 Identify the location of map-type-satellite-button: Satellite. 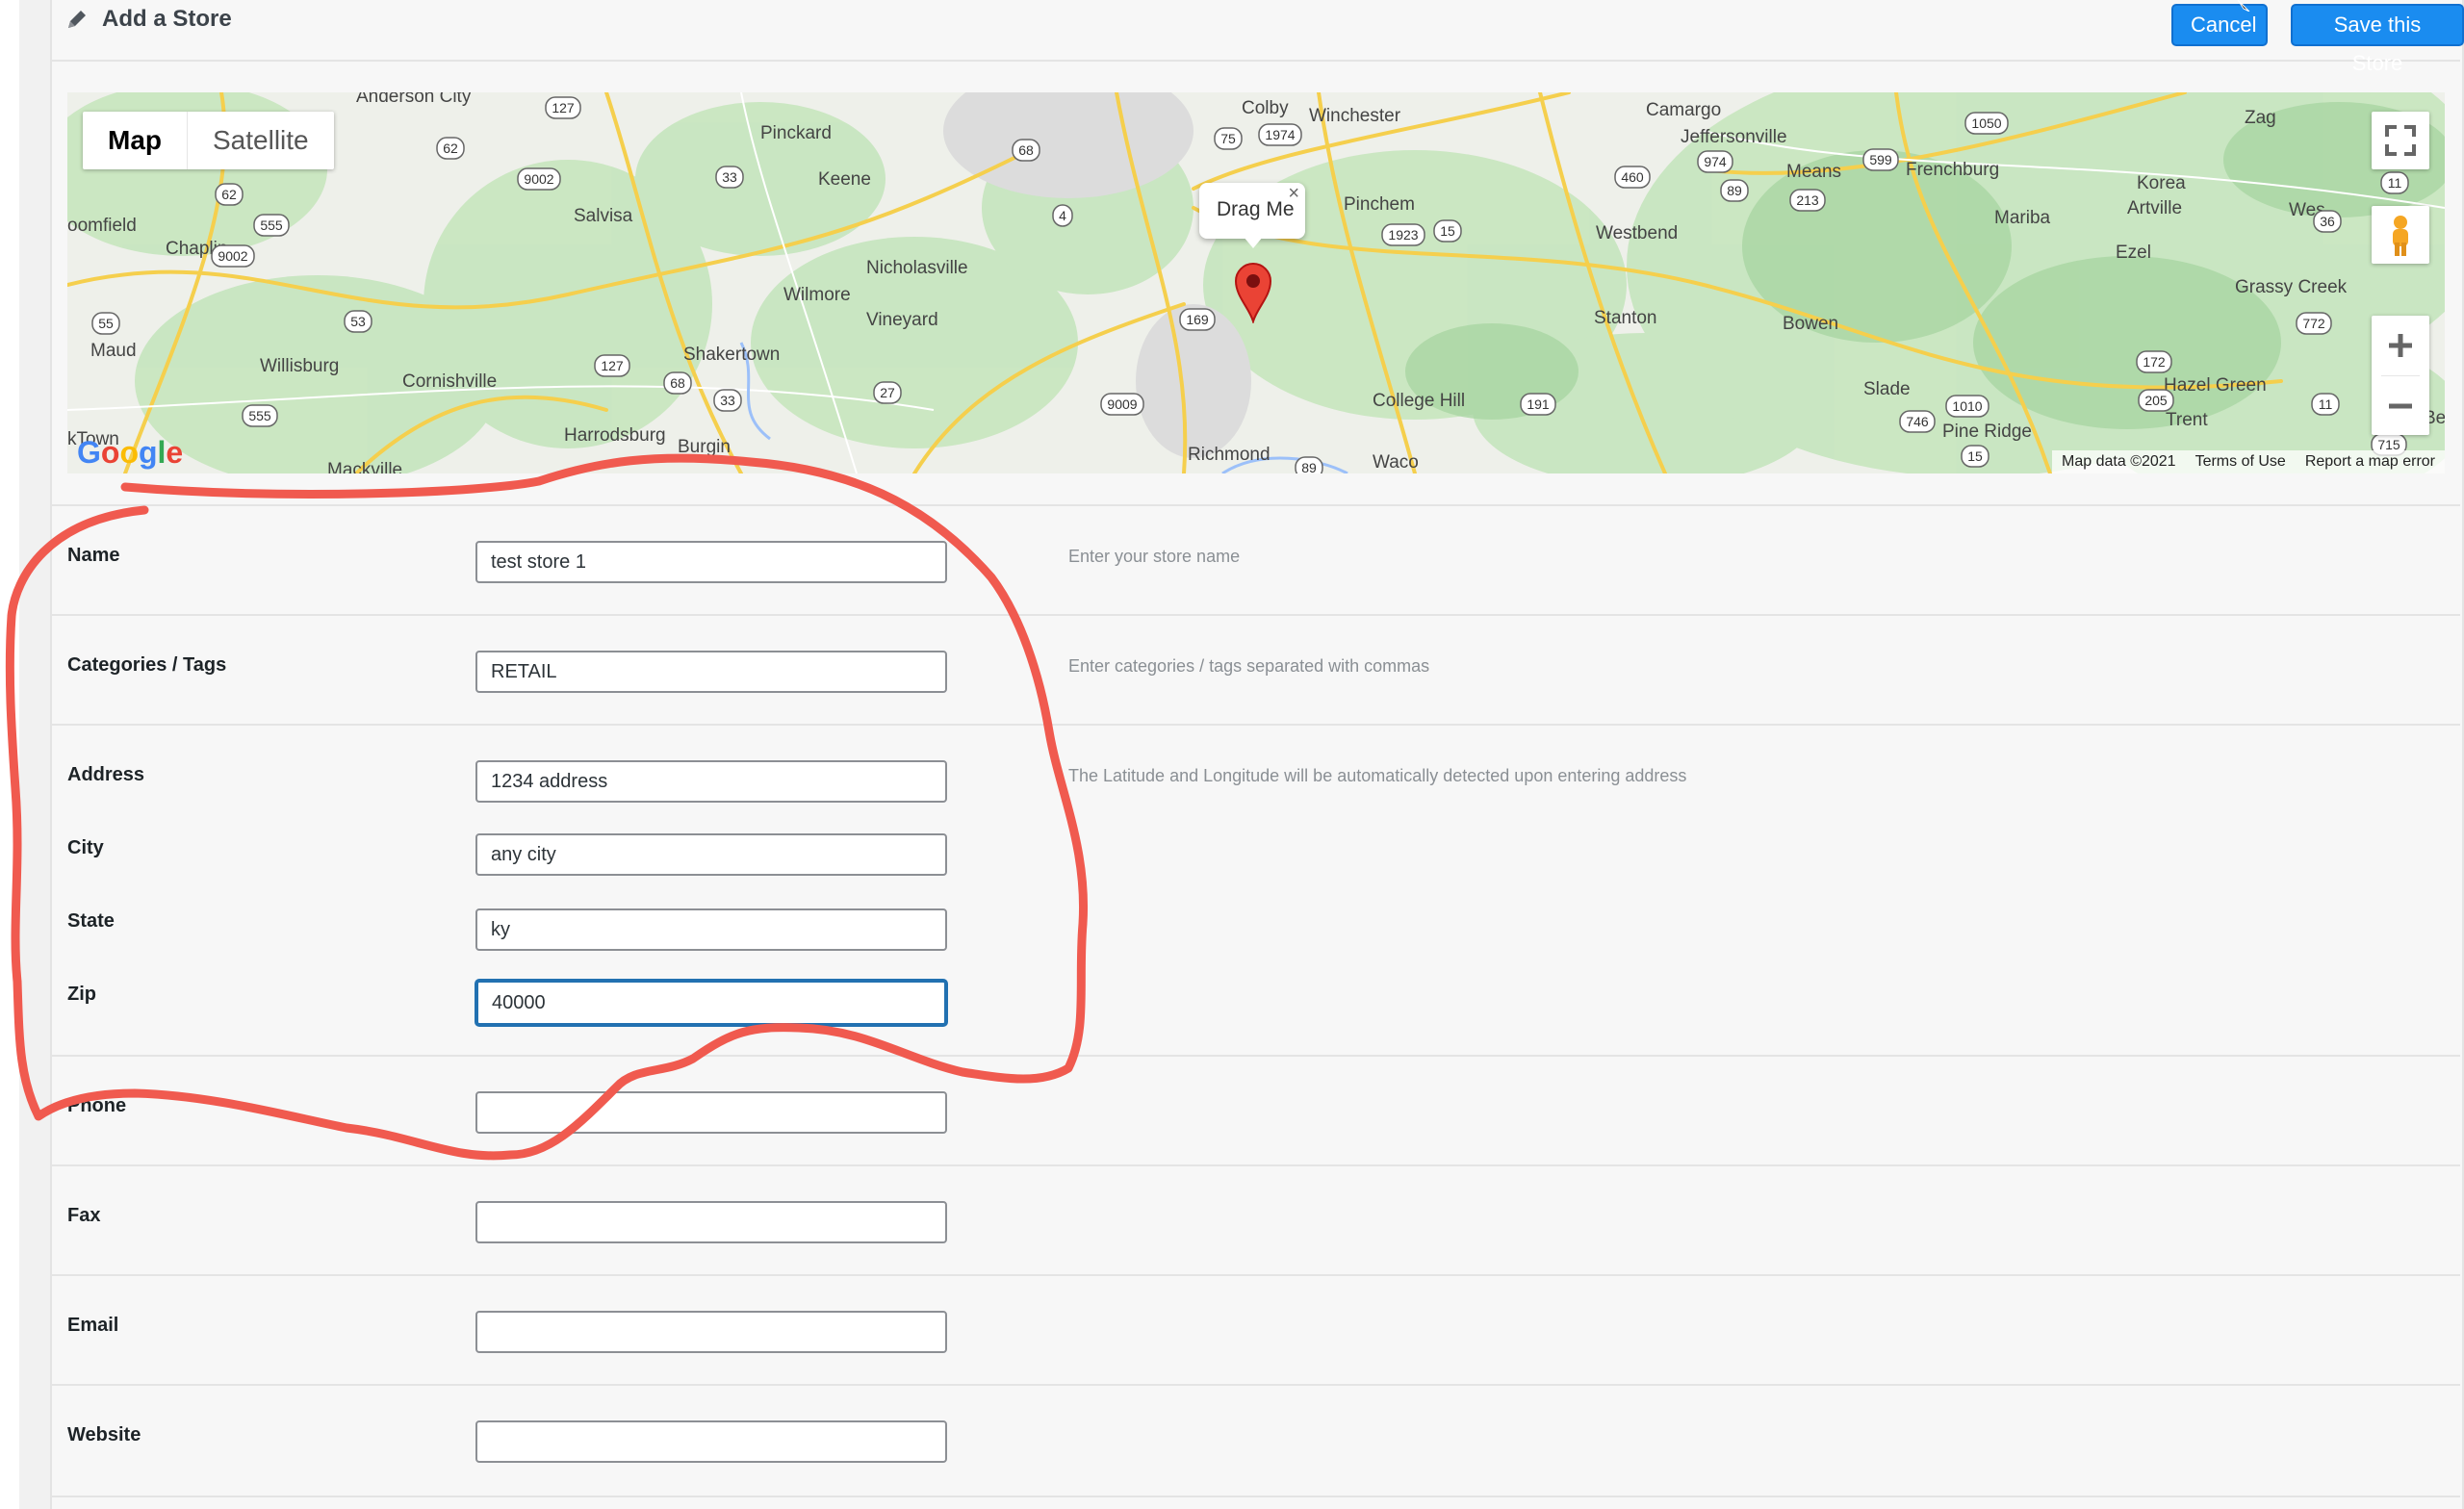
(261, 140).